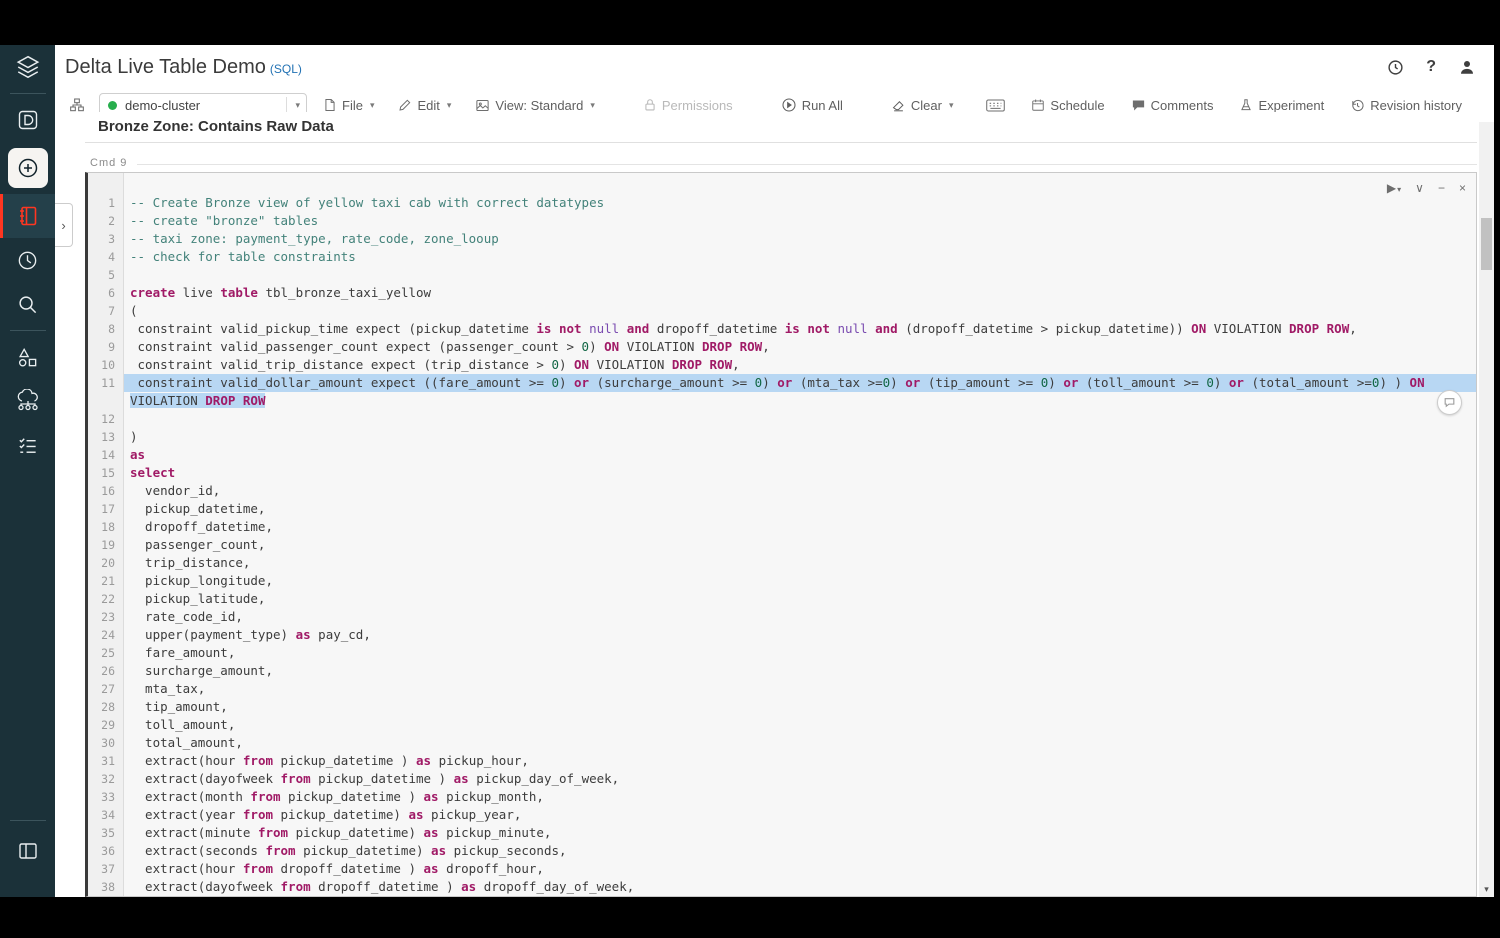 This screenshot has height=938, width=1500. I want to click on permissions-menu: Permissions, so click(688, 105).